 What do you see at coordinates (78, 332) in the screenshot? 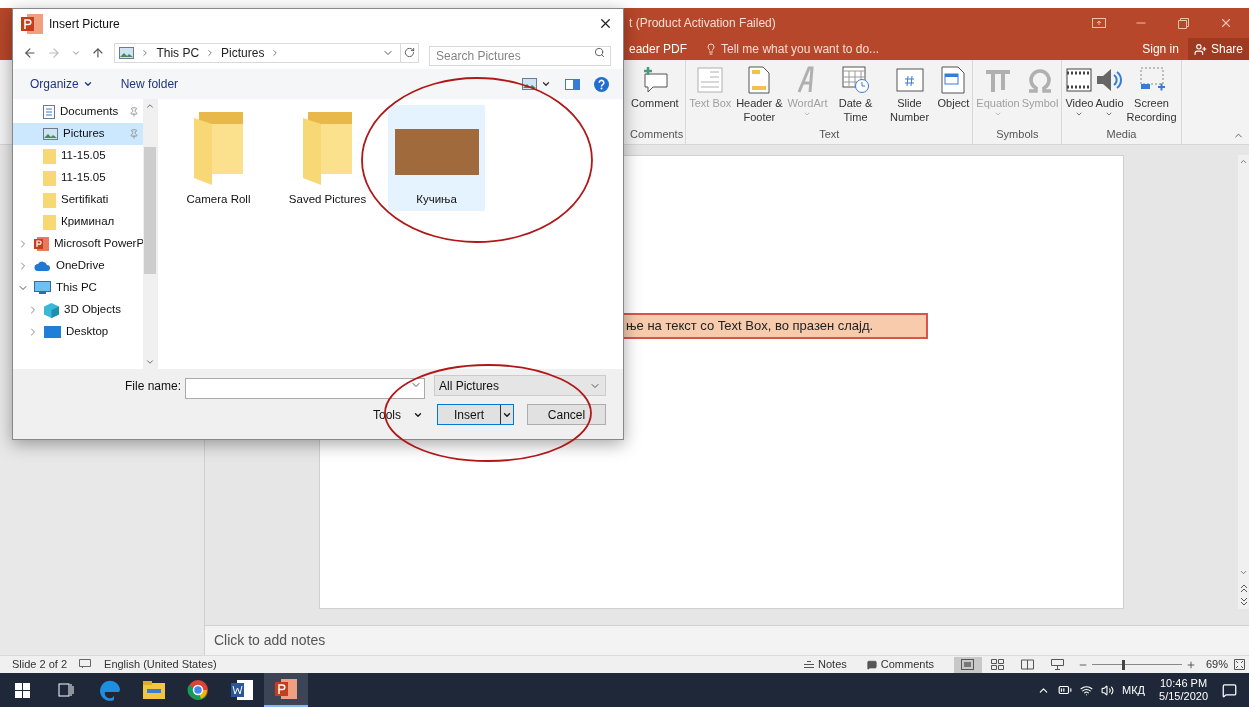
I see `nav-item: Desktop` at bounding box center [78, 332].